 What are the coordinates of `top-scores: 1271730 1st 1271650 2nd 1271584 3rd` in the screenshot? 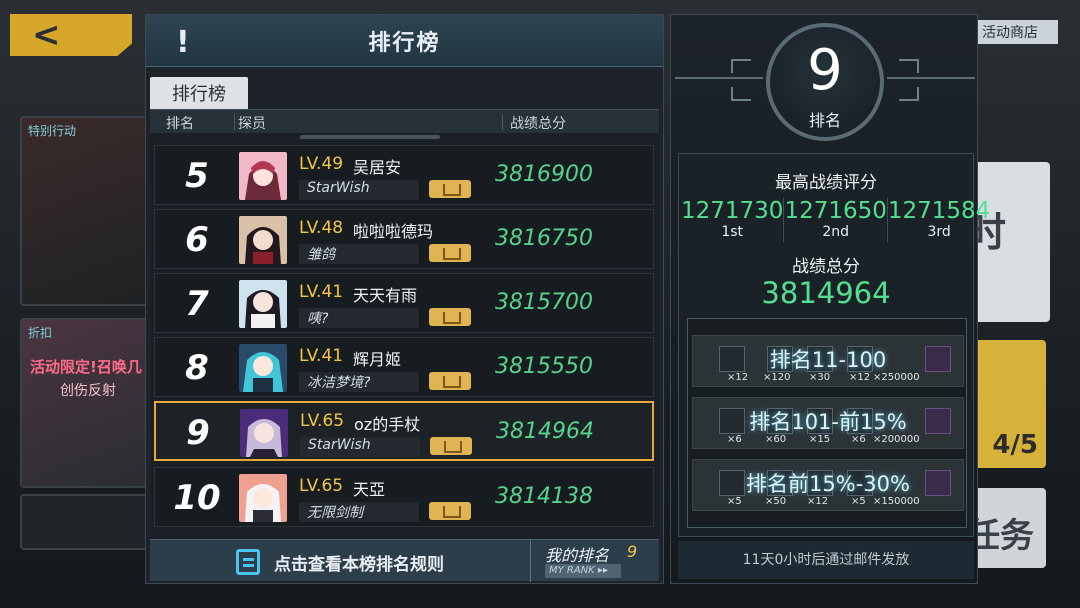 It's located at (835, 220).